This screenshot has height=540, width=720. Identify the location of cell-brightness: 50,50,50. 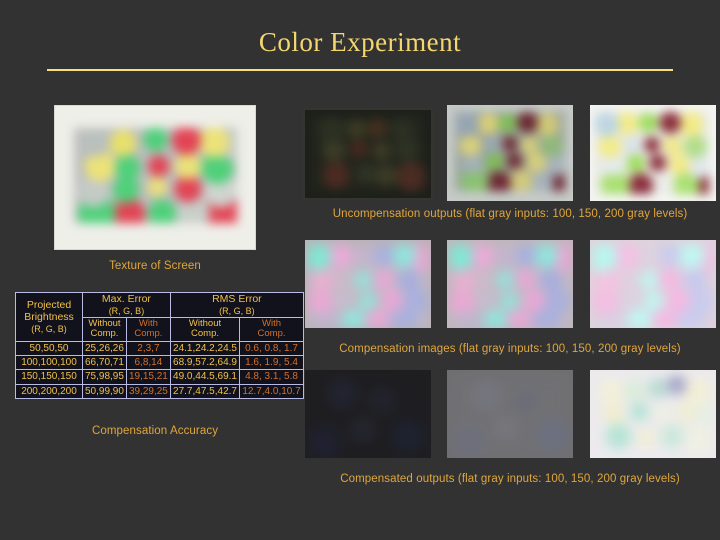
(49, 349).